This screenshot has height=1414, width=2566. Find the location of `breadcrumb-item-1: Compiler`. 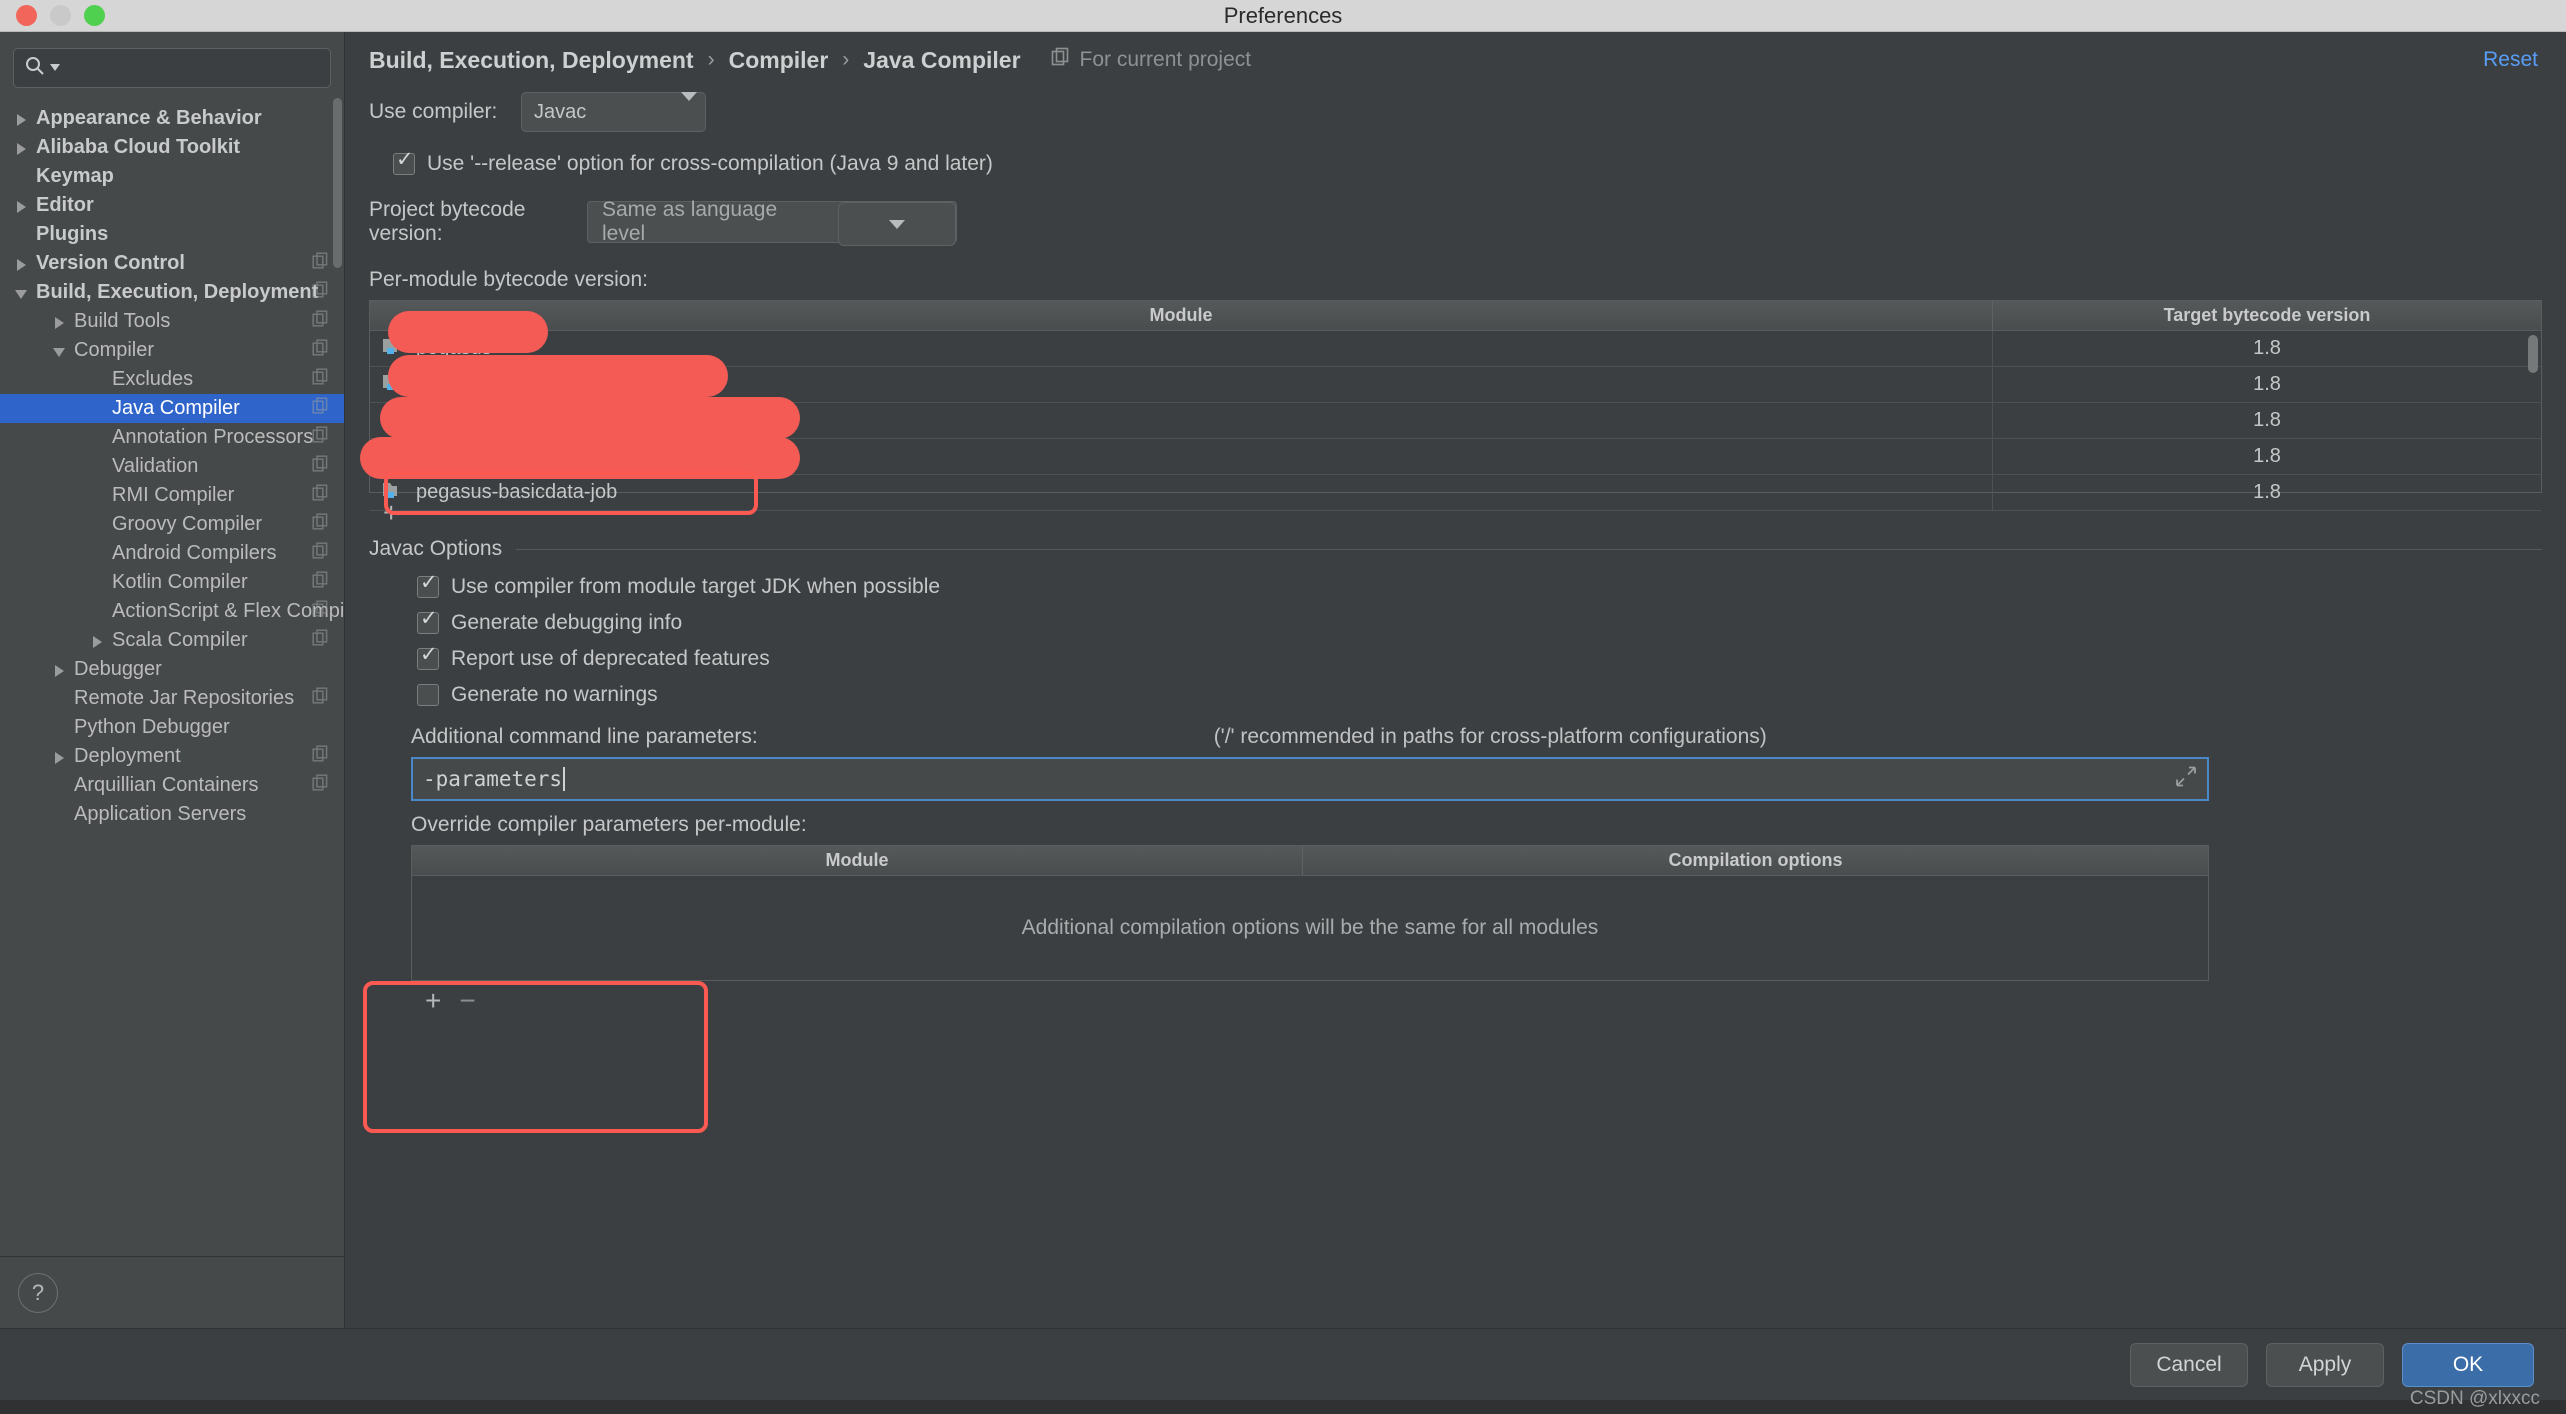

breadcrumb-item-1: Compiler is located at coordinates (779, 60).